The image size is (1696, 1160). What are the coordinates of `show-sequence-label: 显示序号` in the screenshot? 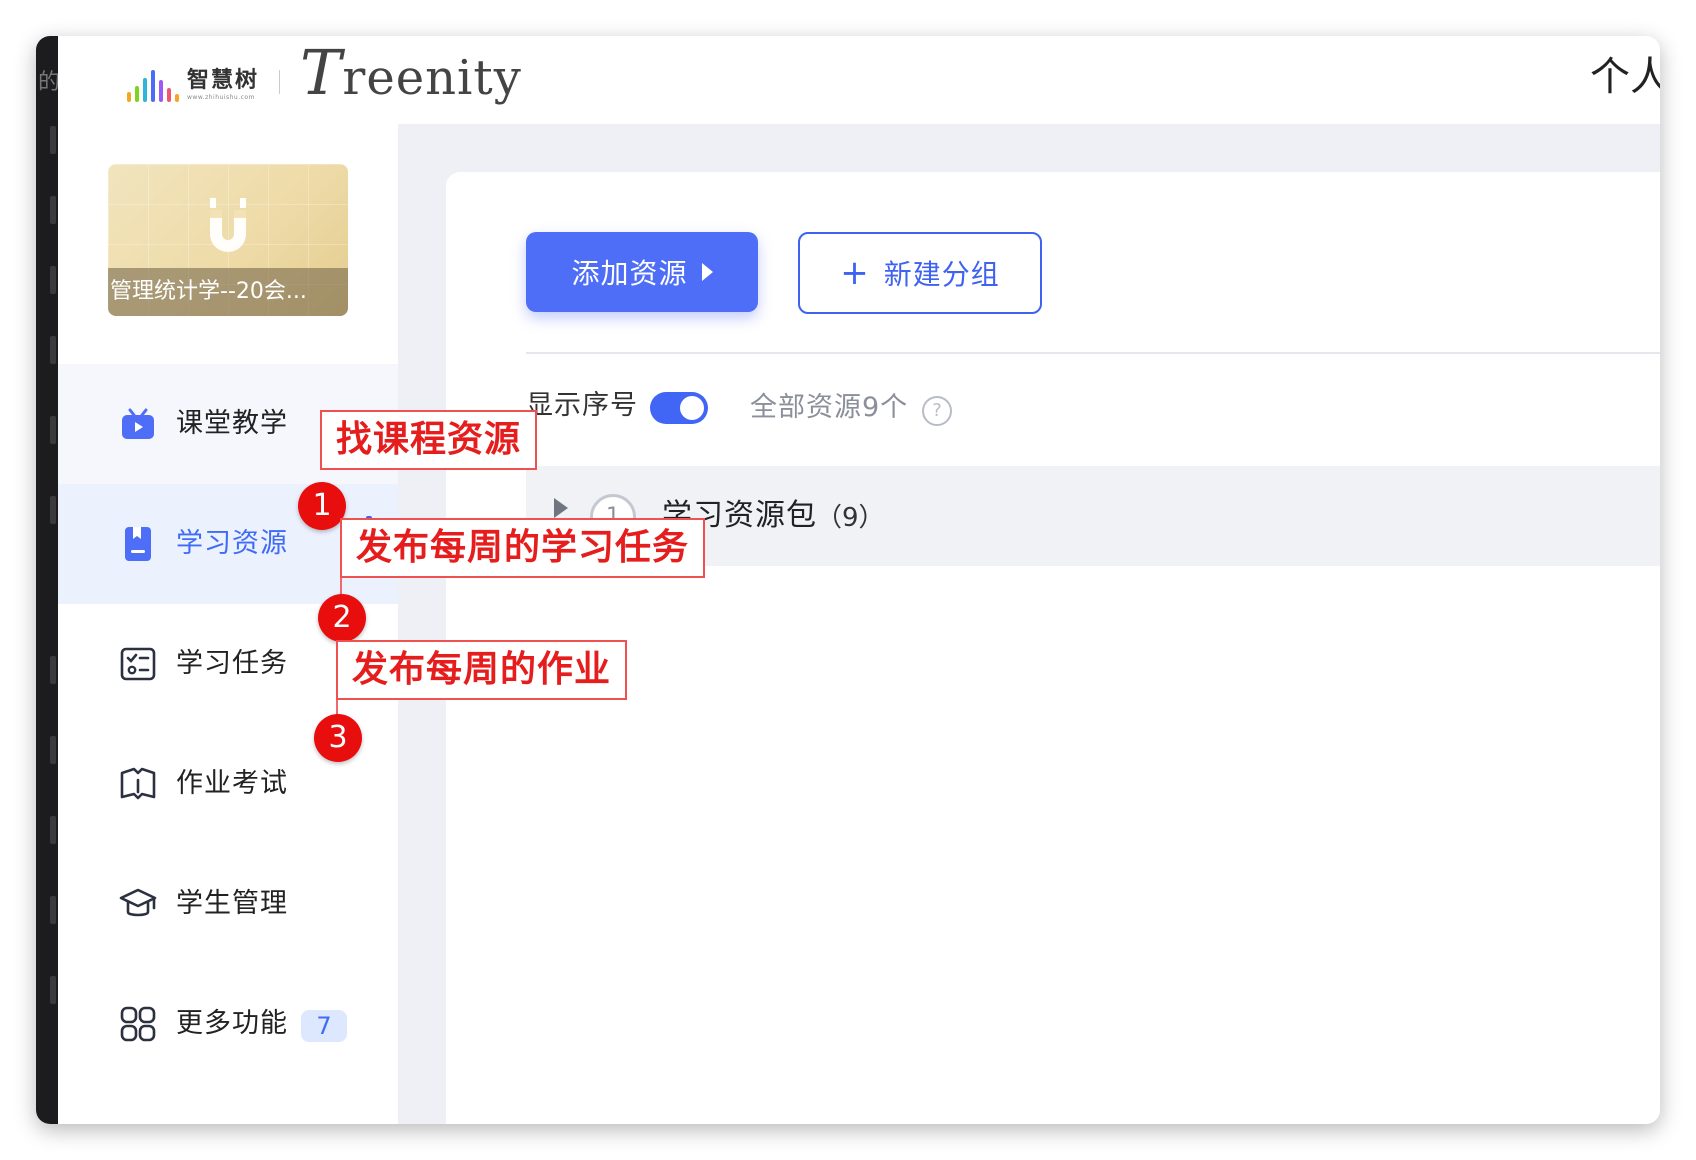 It's located at (582, 405).